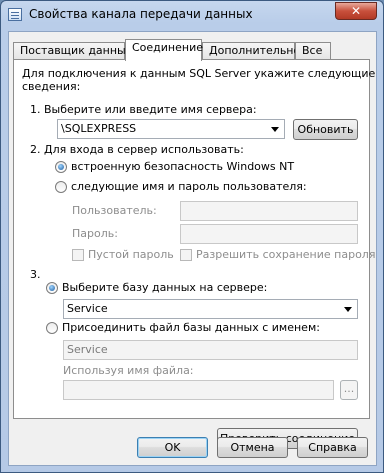 The image size is (384, 473). What do you see at coordinates (332, 447) in the screenshot?
I see `help-button: Справка` at bounding box center [332, 447].